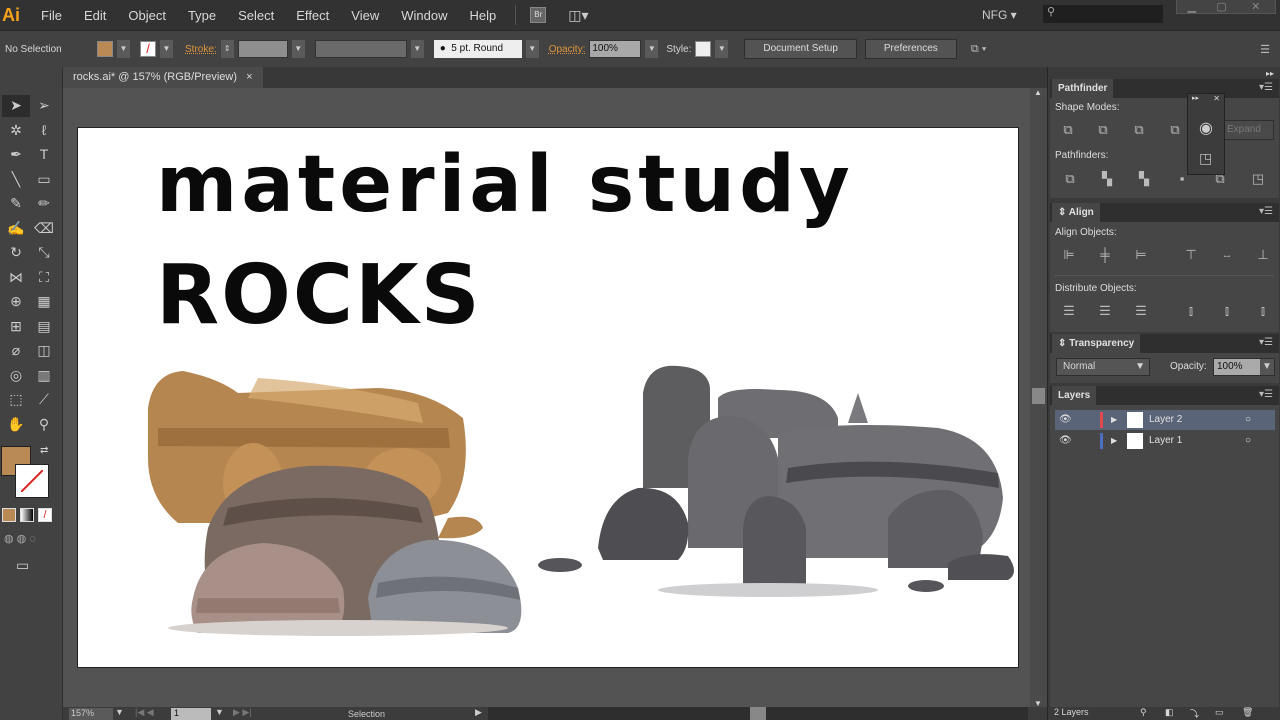 This screenshot has width=1280, height=720. I want to click on new-layer-icon: ▭, so click(1219, 712).